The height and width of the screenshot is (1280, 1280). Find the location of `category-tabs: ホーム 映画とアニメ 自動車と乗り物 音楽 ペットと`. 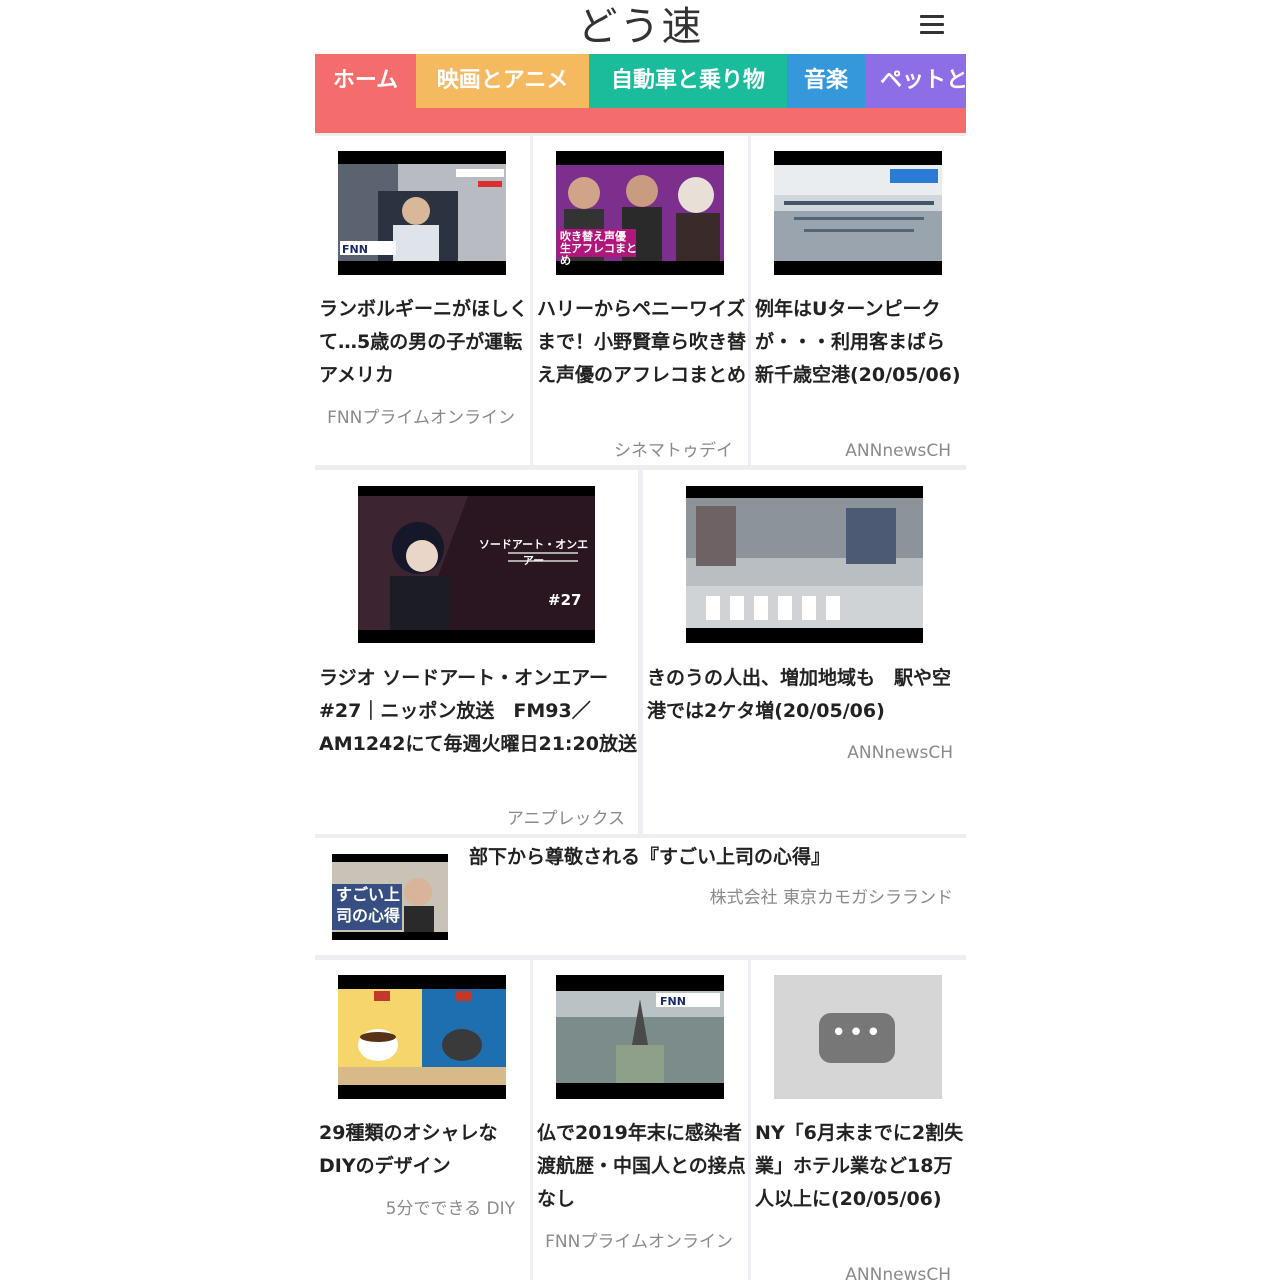

category-tabs: ホーム 映画とアニメ 自動車と乗り物 音楽 ペットと is located at coordinates (640, 81).